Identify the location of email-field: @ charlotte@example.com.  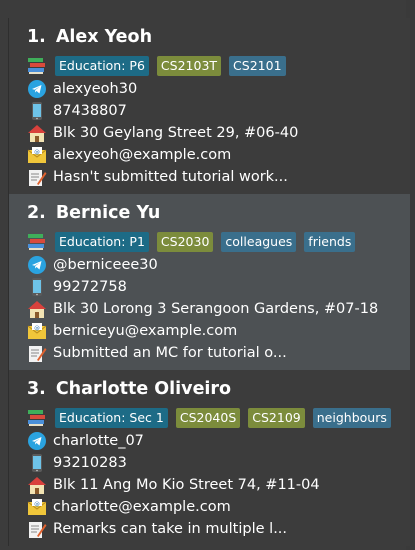
(218, 507).